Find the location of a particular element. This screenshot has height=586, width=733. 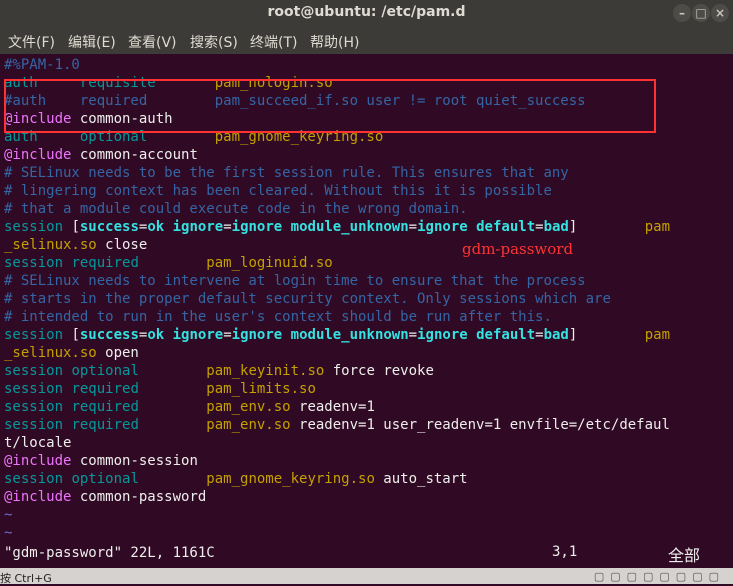

menu-search: 搜索(S) is located at coordinates (214, 42).